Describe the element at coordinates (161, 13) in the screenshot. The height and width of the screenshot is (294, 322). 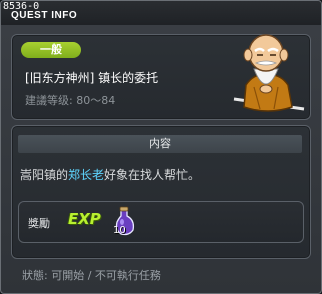
I see `title-bar: 8536-0 QUEST INFO` at that location.